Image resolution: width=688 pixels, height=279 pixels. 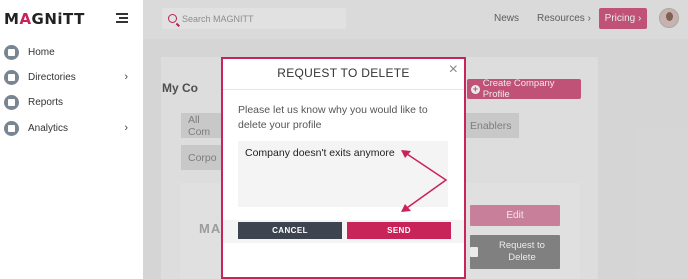 I want to click on edit-button: Edit, so click(x=515, y=215).